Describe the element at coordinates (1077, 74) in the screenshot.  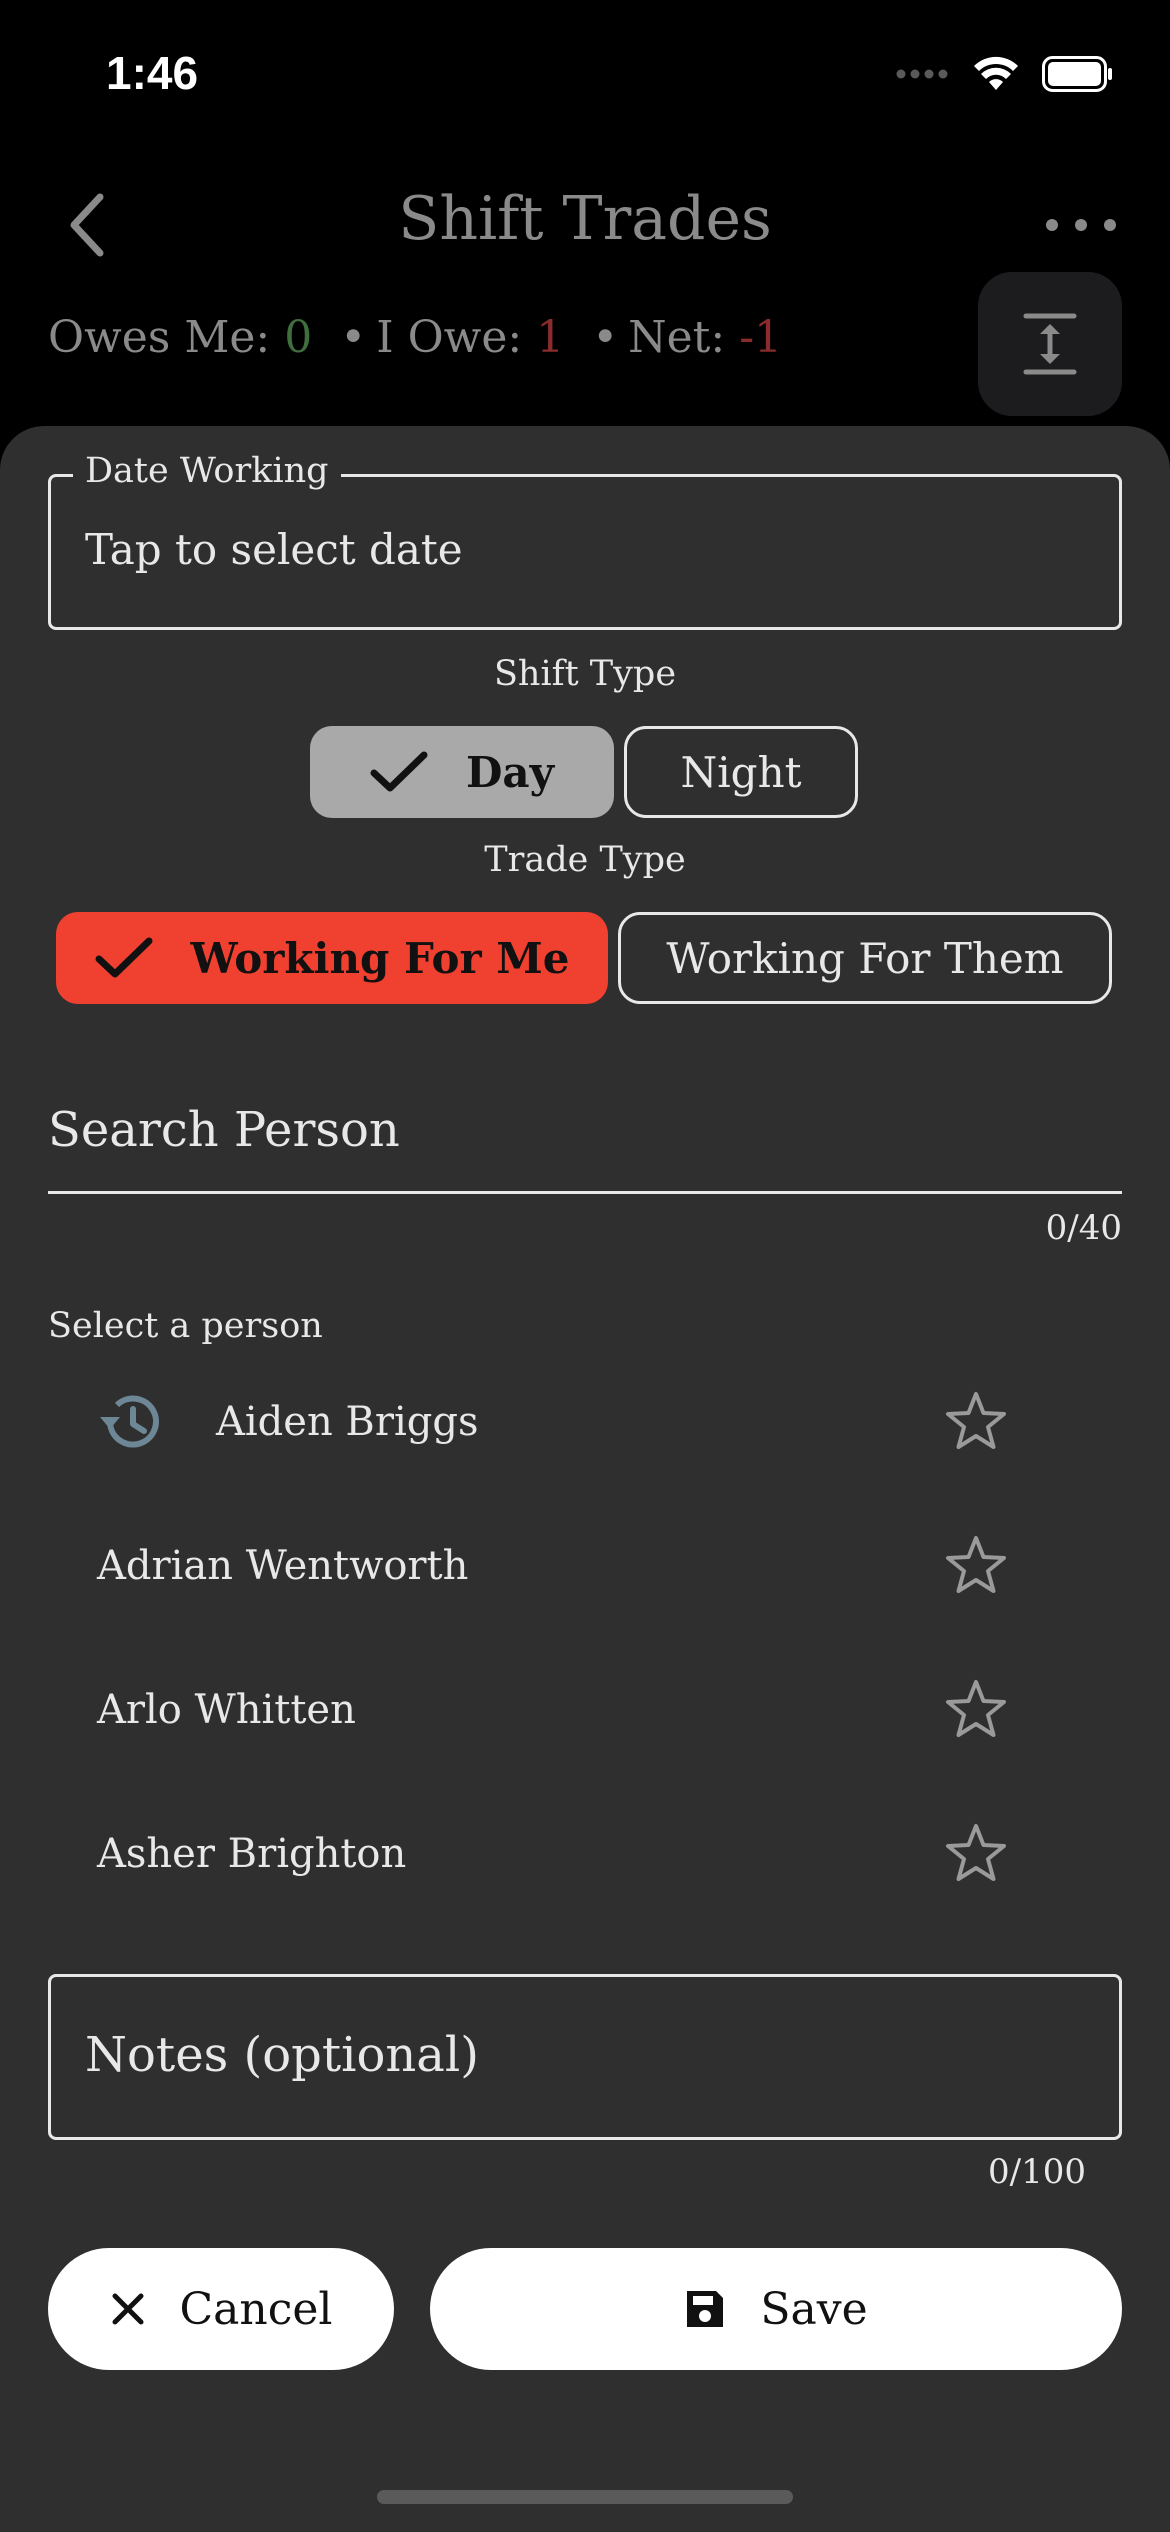
I see `battery-icon` at that location.